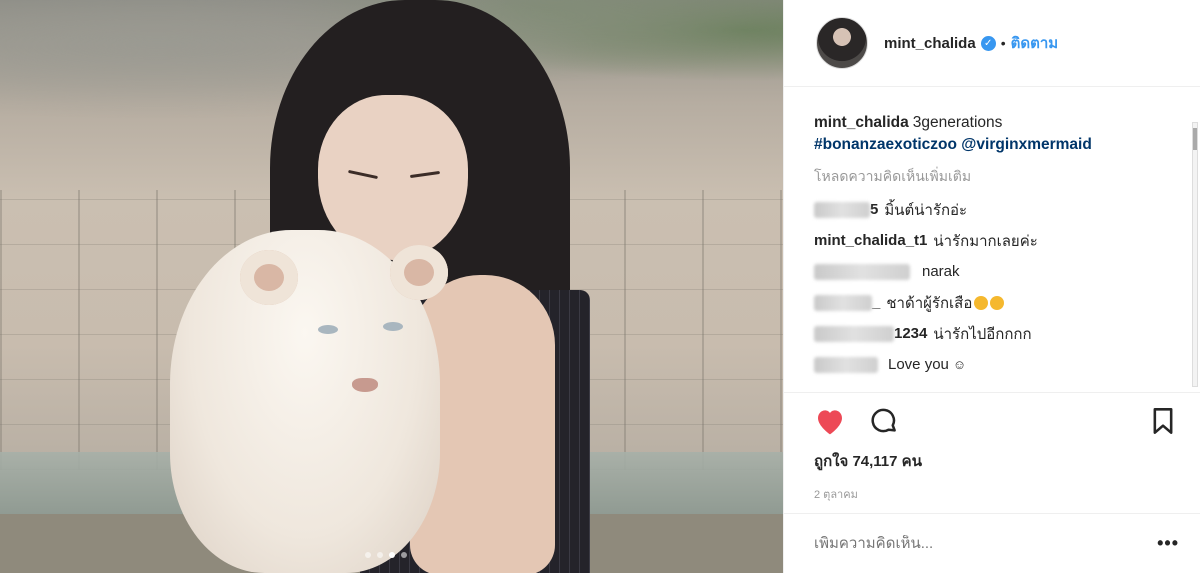 This screenshot has width=1200, height=573. I want to click on comment-text: Love you, so click(918, 364).